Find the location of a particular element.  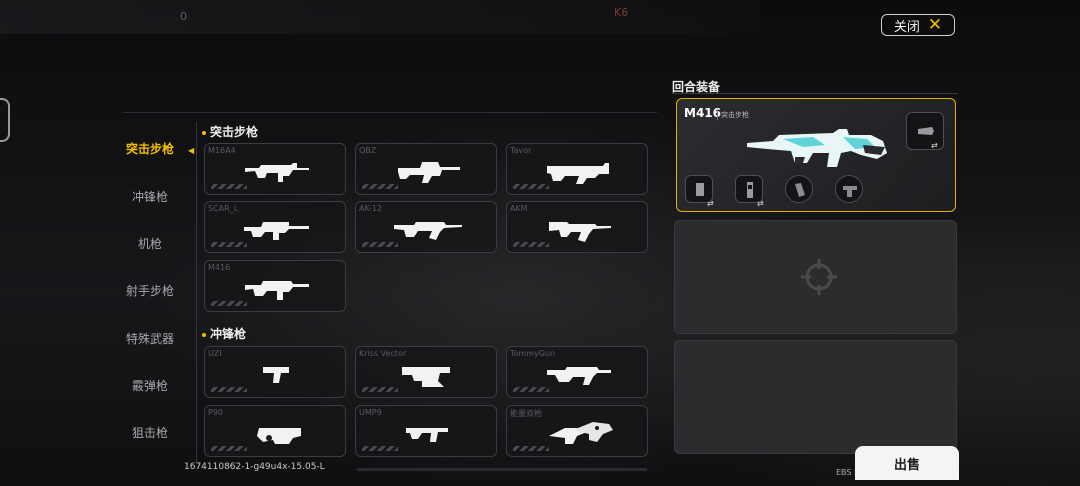

weapon-slot-dual-energy-gun: 能量双枪 is located at coordinates (577, 431).